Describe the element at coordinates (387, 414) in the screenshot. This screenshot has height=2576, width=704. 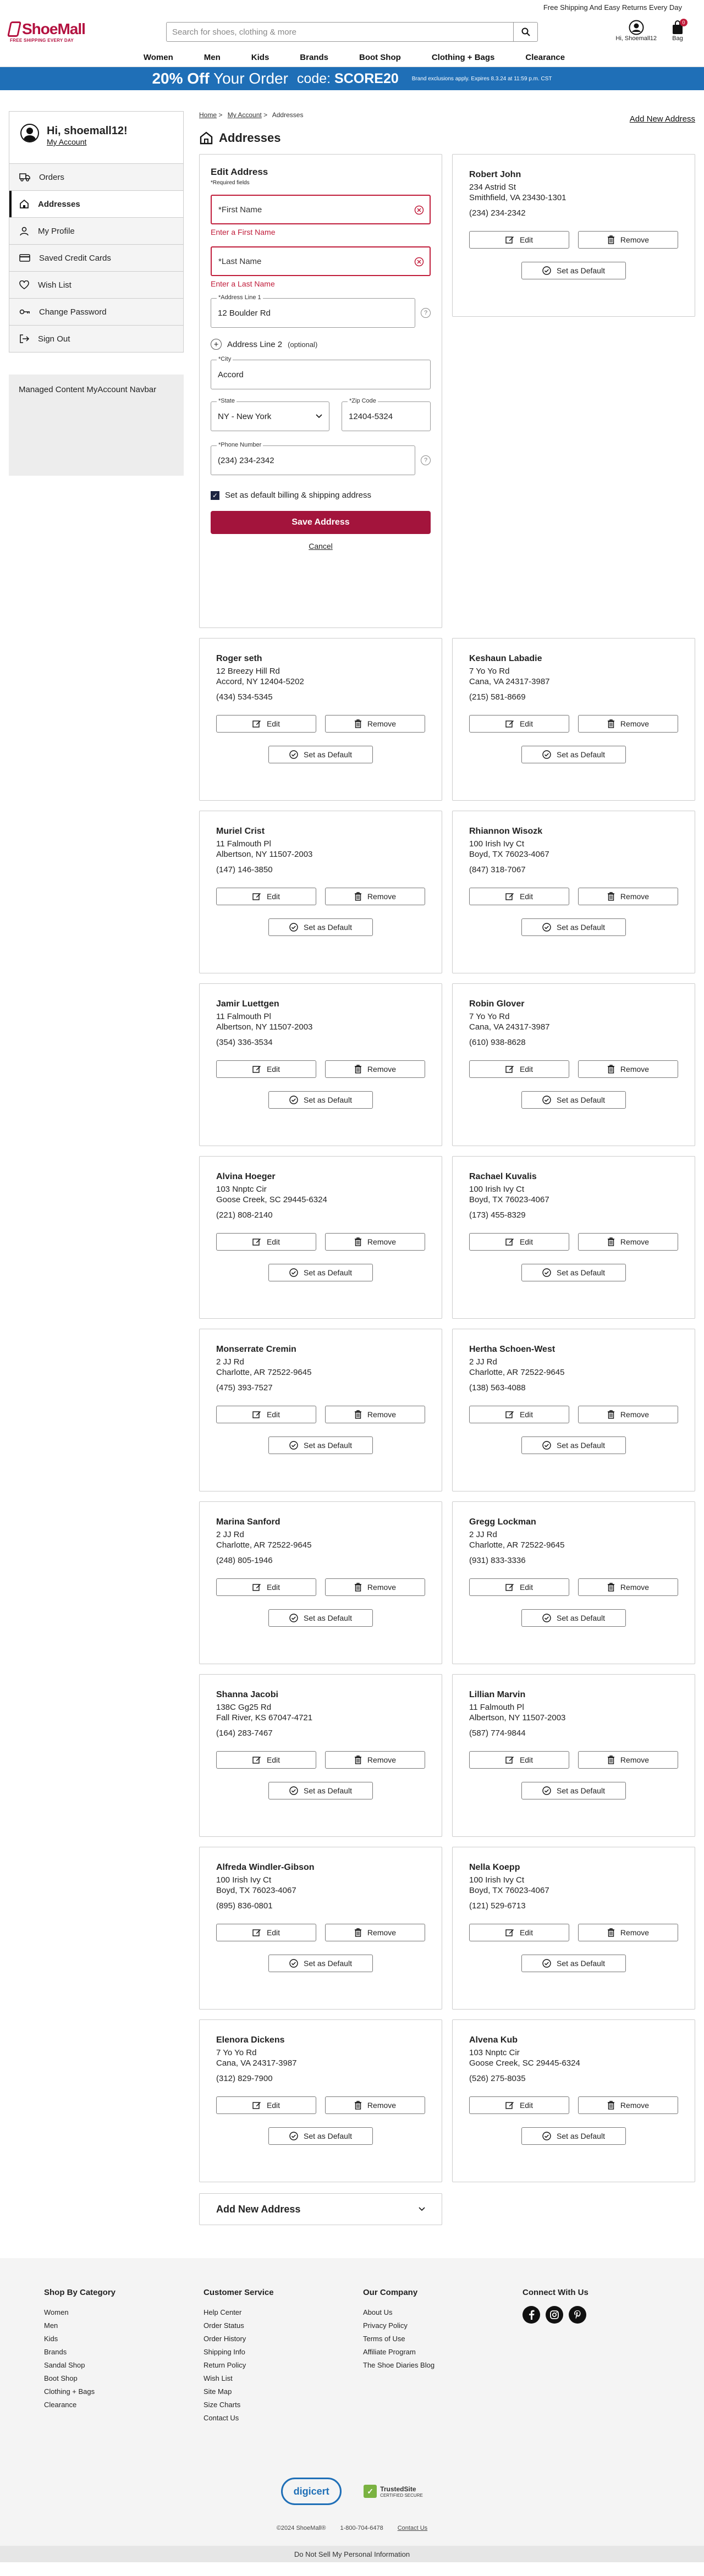
I see `zip-code-field: *Zip Code 12404-5324` at that location.